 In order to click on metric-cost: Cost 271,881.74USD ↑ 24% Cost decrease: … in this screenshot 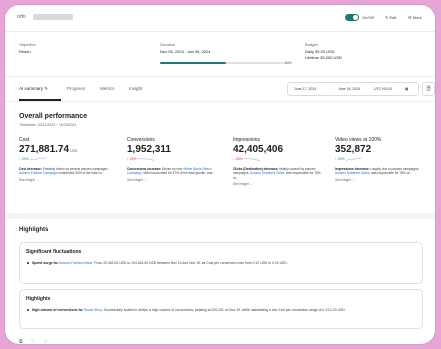, I will do `click(68, 159)`.